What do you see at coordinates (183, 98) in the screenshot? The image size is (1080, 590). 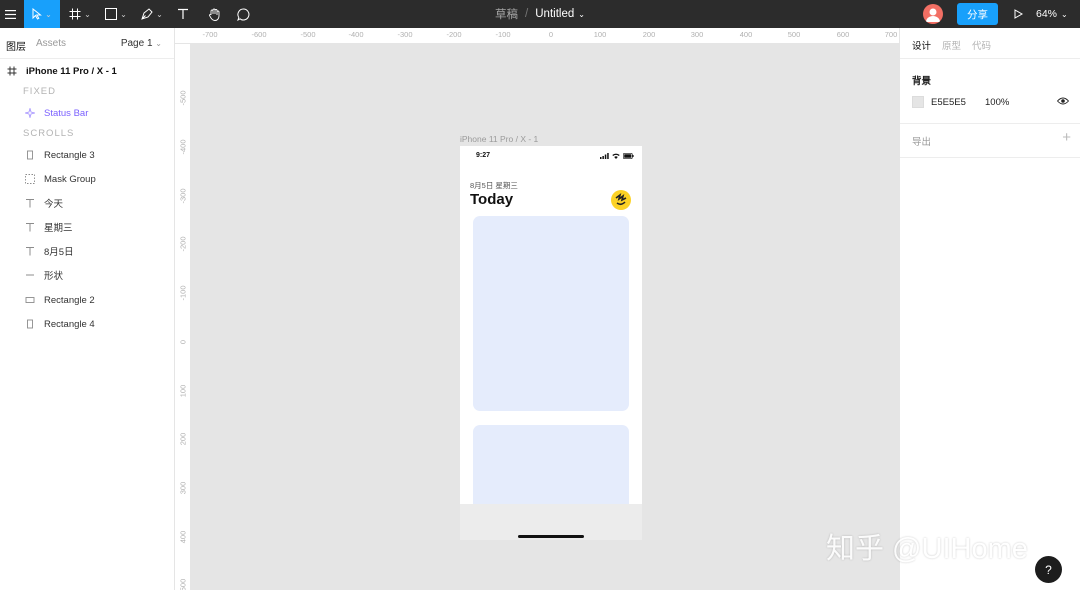 I see `ruler-tick-label: -500` at bounding box center [183, 98].